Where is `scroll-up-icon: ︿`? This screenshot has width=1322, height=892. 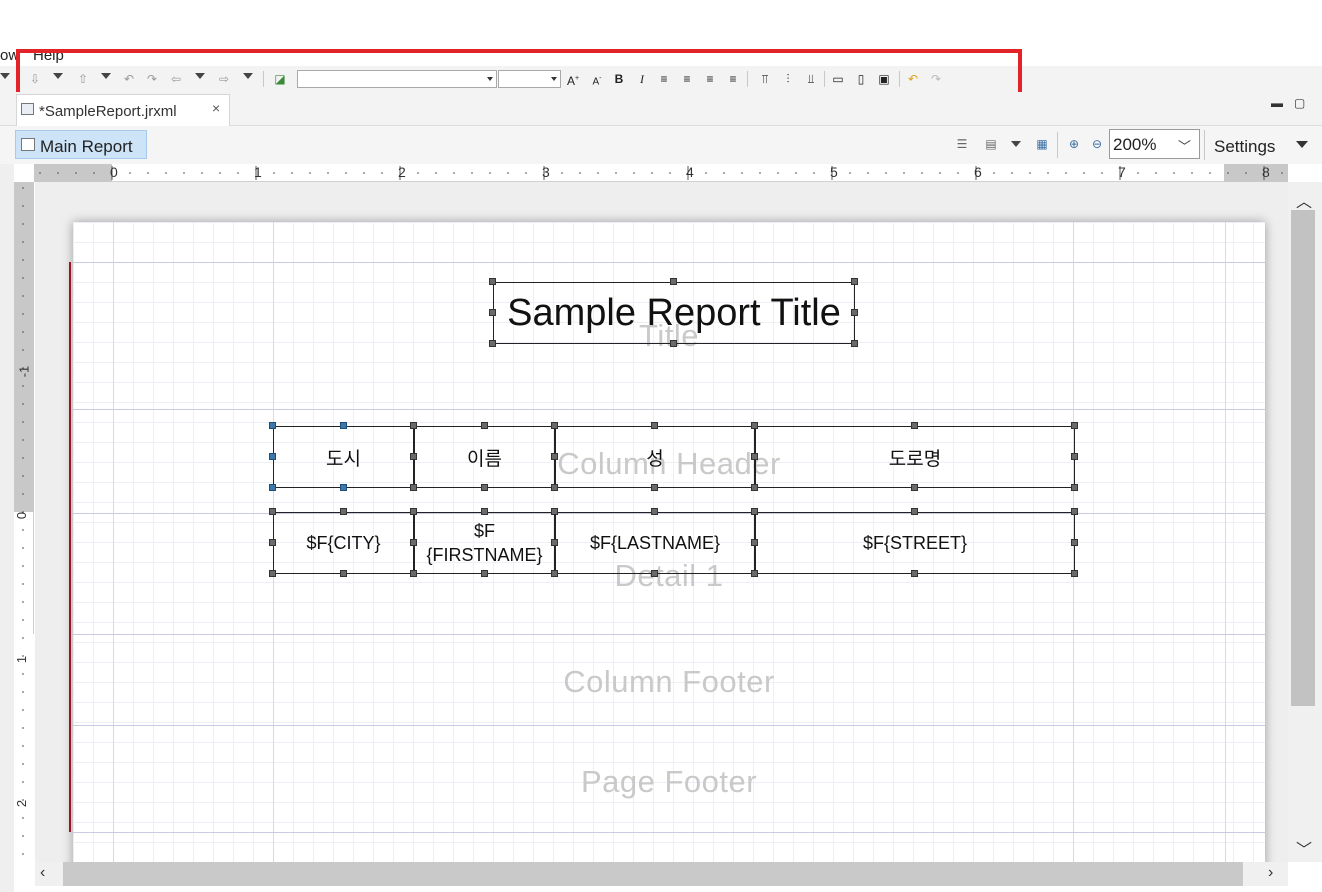 scroll-up-icon: ︿ is located at coordinates (1304, 200).